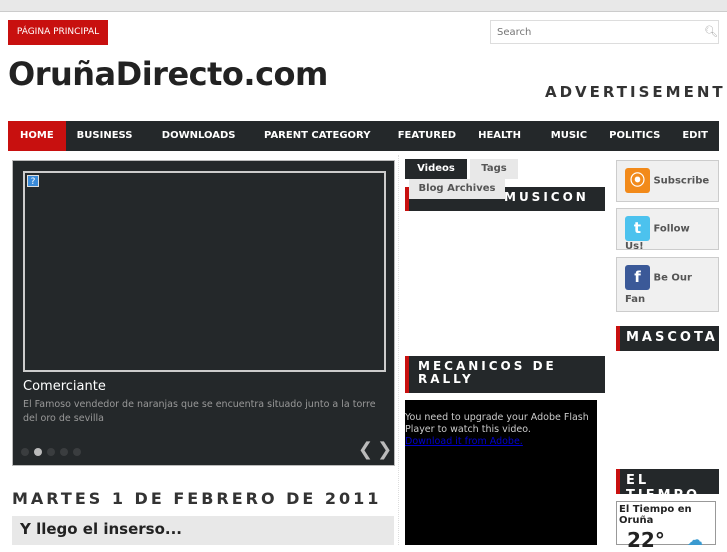  I want to click on prev-arrow-icon: ❮, so click(367, 449).